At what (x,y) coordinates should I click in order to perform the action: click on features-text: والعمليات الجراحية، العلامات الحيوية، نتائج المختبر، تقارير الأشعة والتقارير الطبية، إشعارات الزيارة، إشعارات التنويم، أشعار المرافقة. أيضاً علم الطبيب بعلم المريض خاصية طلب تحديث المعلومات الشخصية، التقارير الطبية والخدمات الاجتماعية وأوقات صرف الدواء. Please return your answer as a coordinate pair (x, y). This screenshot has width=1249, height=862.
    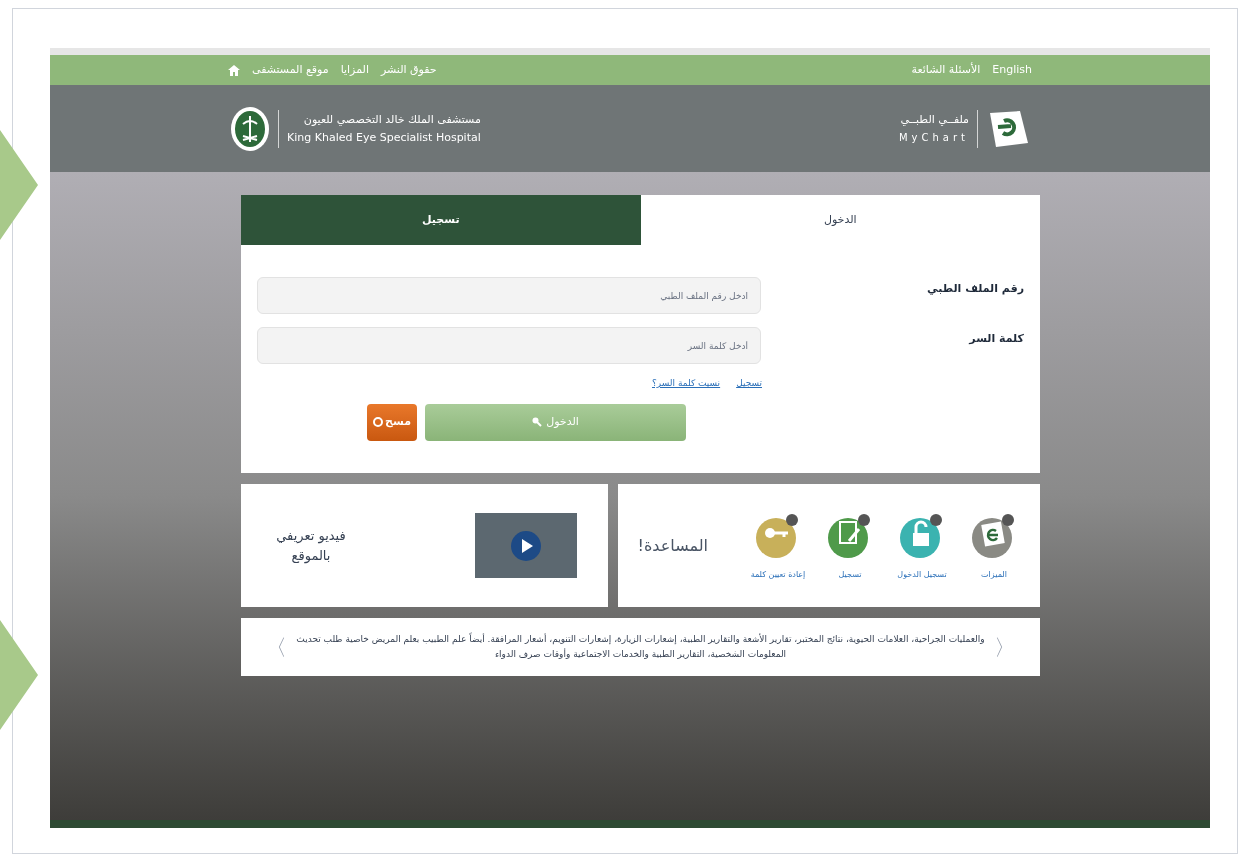
    Looking at the image, I should click on (640, 646).